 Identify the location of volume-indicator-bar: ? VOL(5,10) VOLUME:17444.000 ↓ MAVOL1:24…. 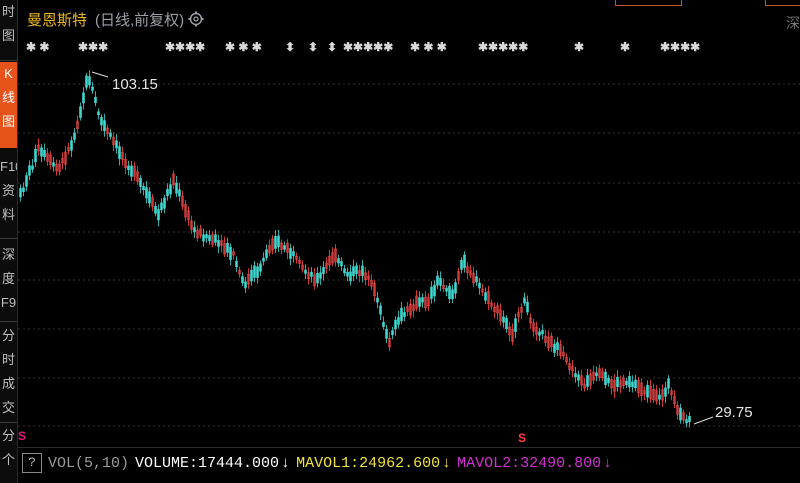
(409, 463).